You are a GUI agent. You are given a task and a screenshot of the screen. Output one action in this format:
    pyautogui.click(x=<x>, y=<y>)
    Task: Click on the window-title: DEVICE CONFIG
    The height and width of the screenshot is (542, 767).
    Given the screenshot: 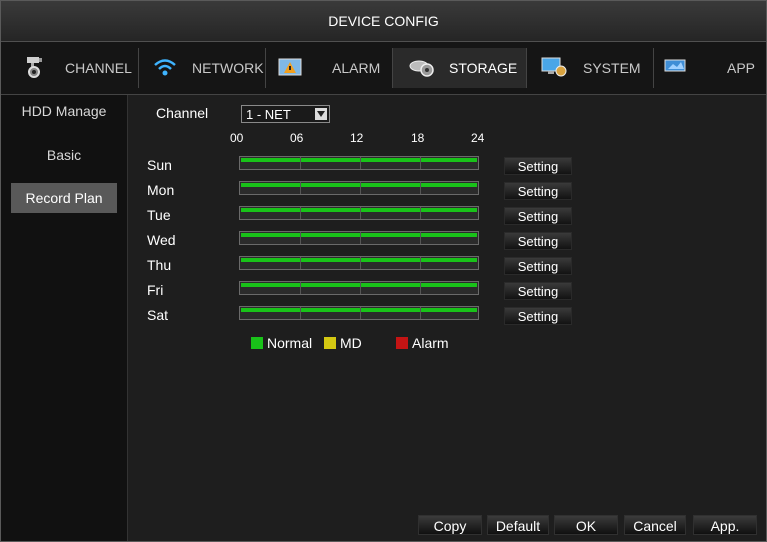 What is the action you would take?
    pyautogui.click(x=383, y=21)
    